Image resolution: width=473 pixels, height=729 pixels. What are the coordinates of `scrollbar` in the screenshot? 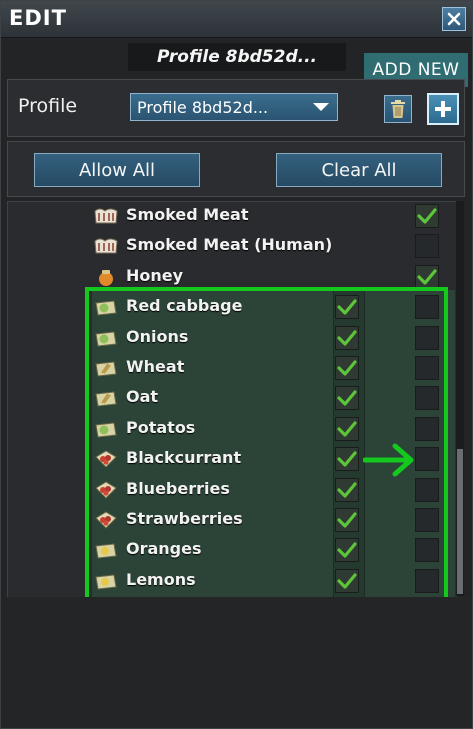 It's located at (460, 398).